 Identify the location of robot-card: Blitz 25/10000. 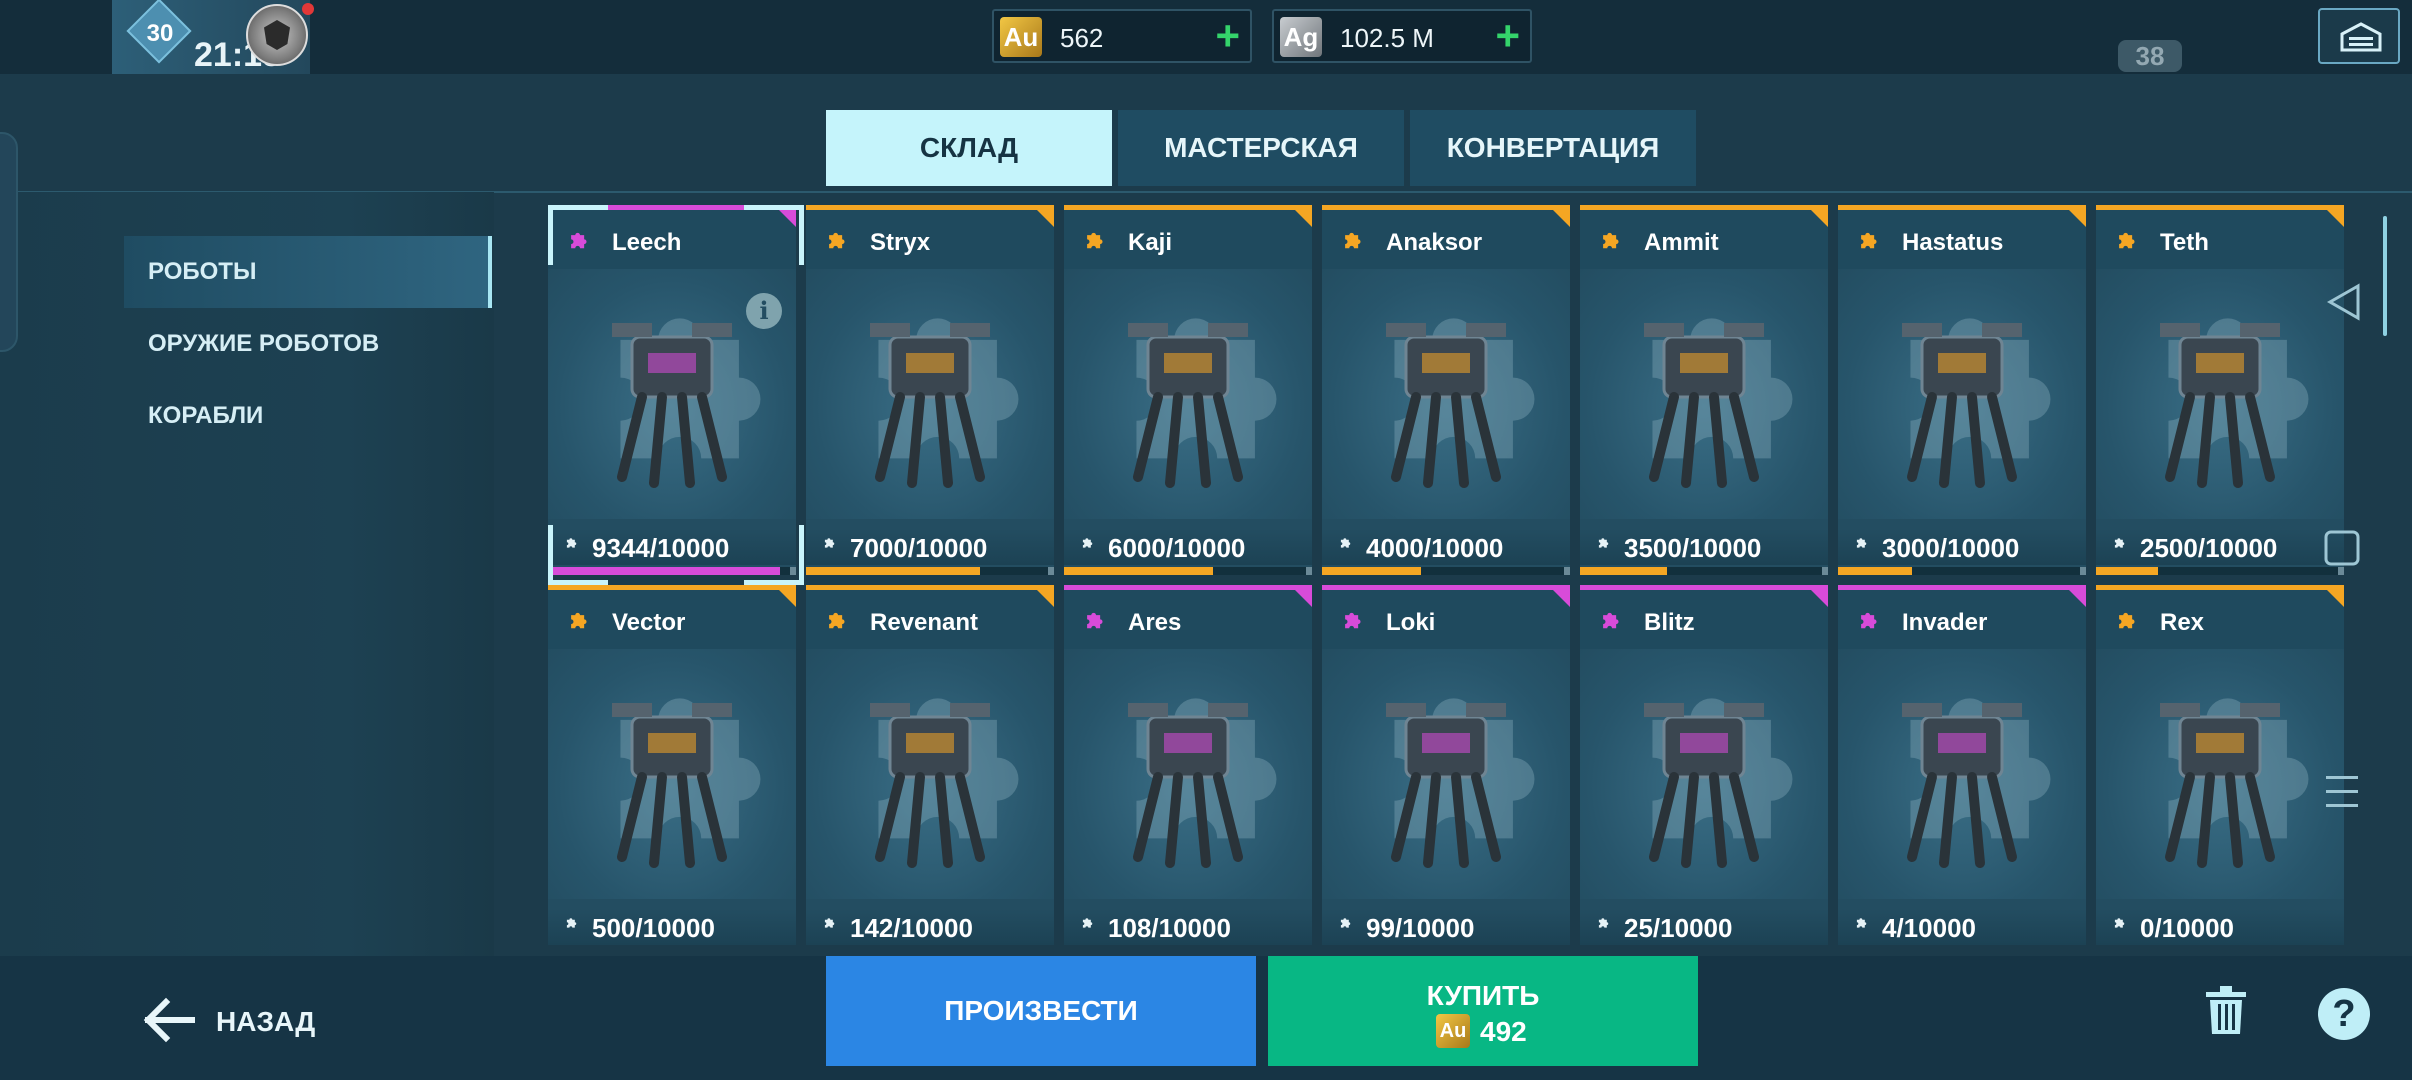
(1704, 765).